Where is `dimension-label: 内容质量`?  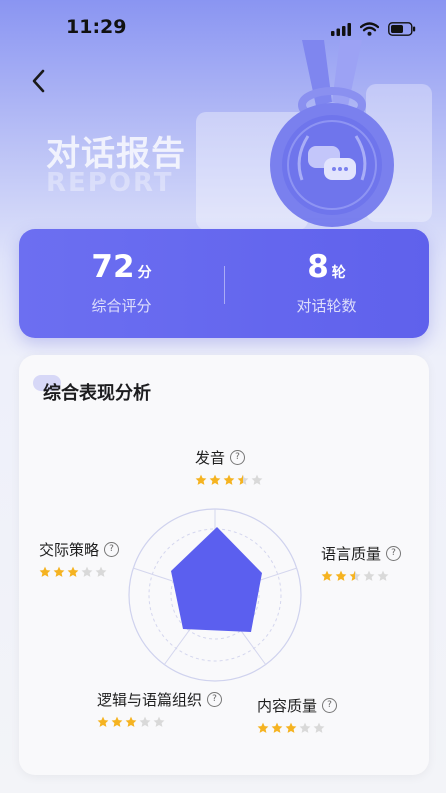 dimension-label: 内容质量 is located at coordinates (287, 706).